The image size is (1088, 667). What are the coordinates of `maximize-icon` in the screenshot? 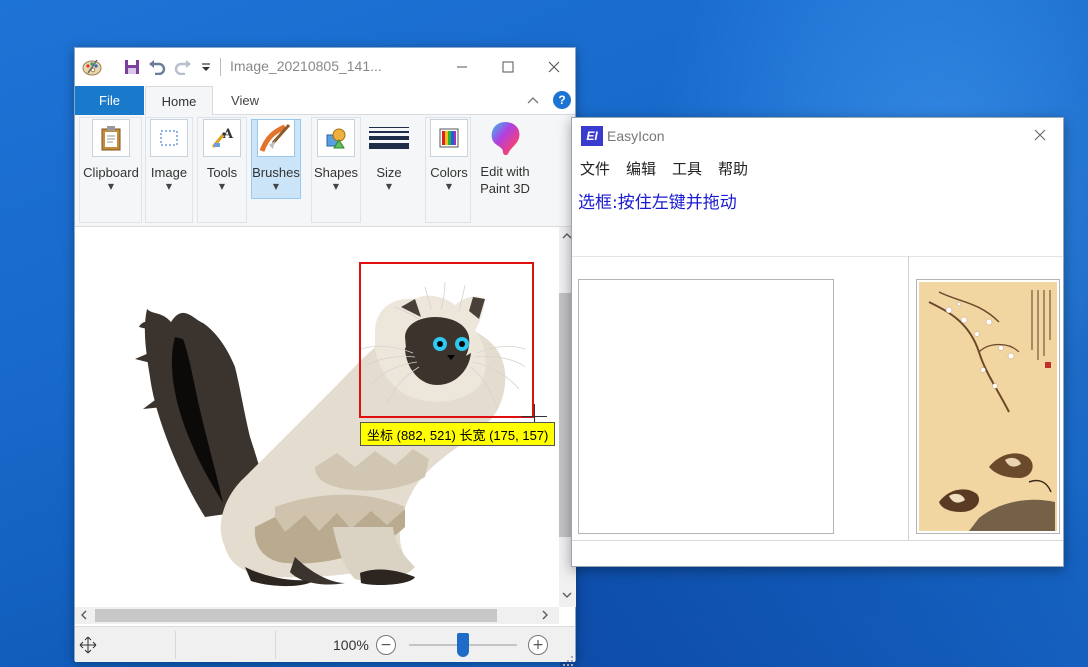 It's located at (508, 66).